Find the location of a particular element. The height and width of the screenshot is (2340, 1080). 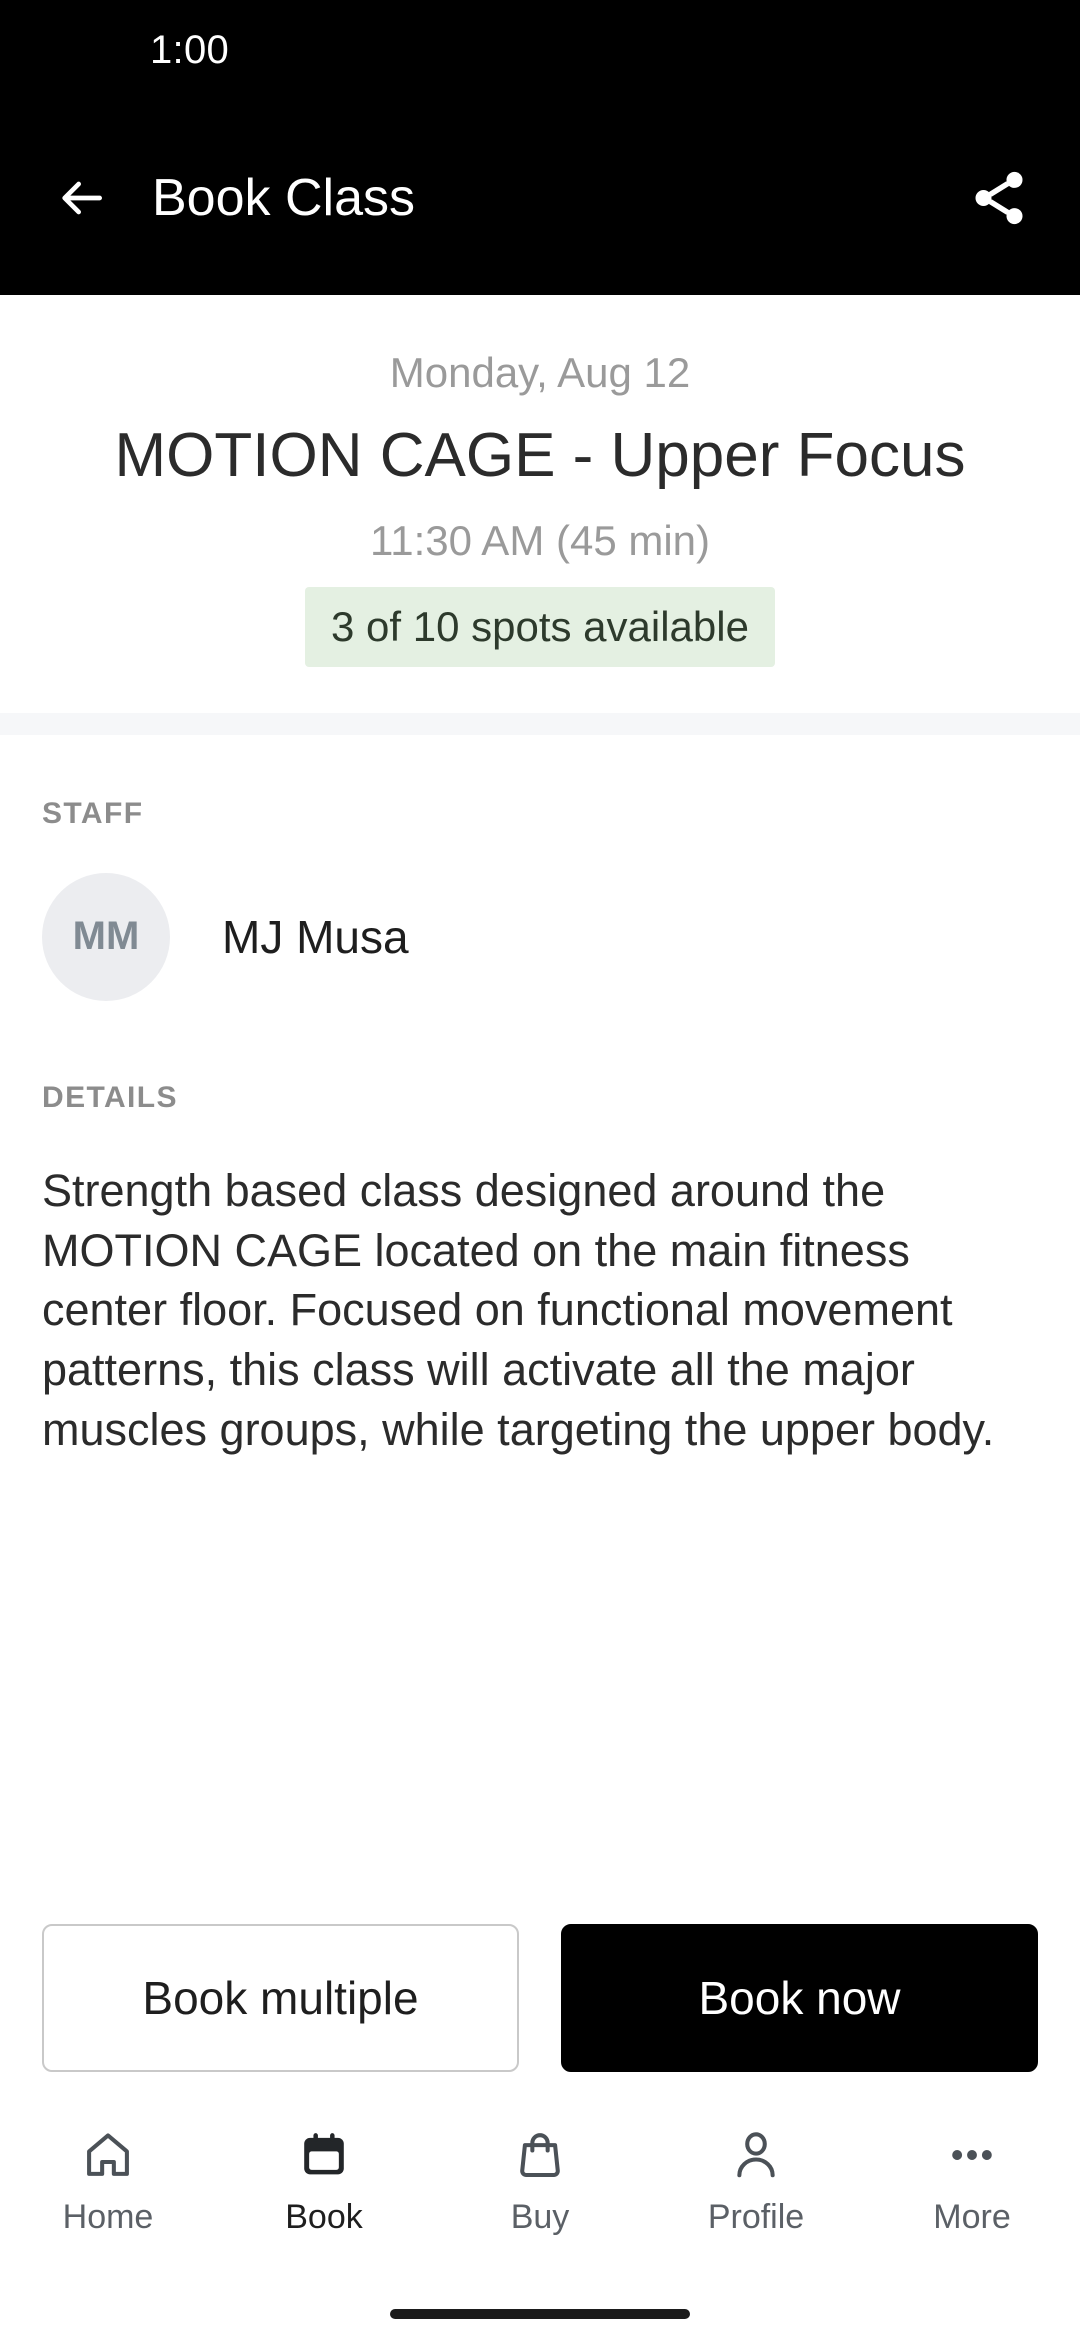

staff-row: MM MJ Musa is located at coordinates (540, 936).